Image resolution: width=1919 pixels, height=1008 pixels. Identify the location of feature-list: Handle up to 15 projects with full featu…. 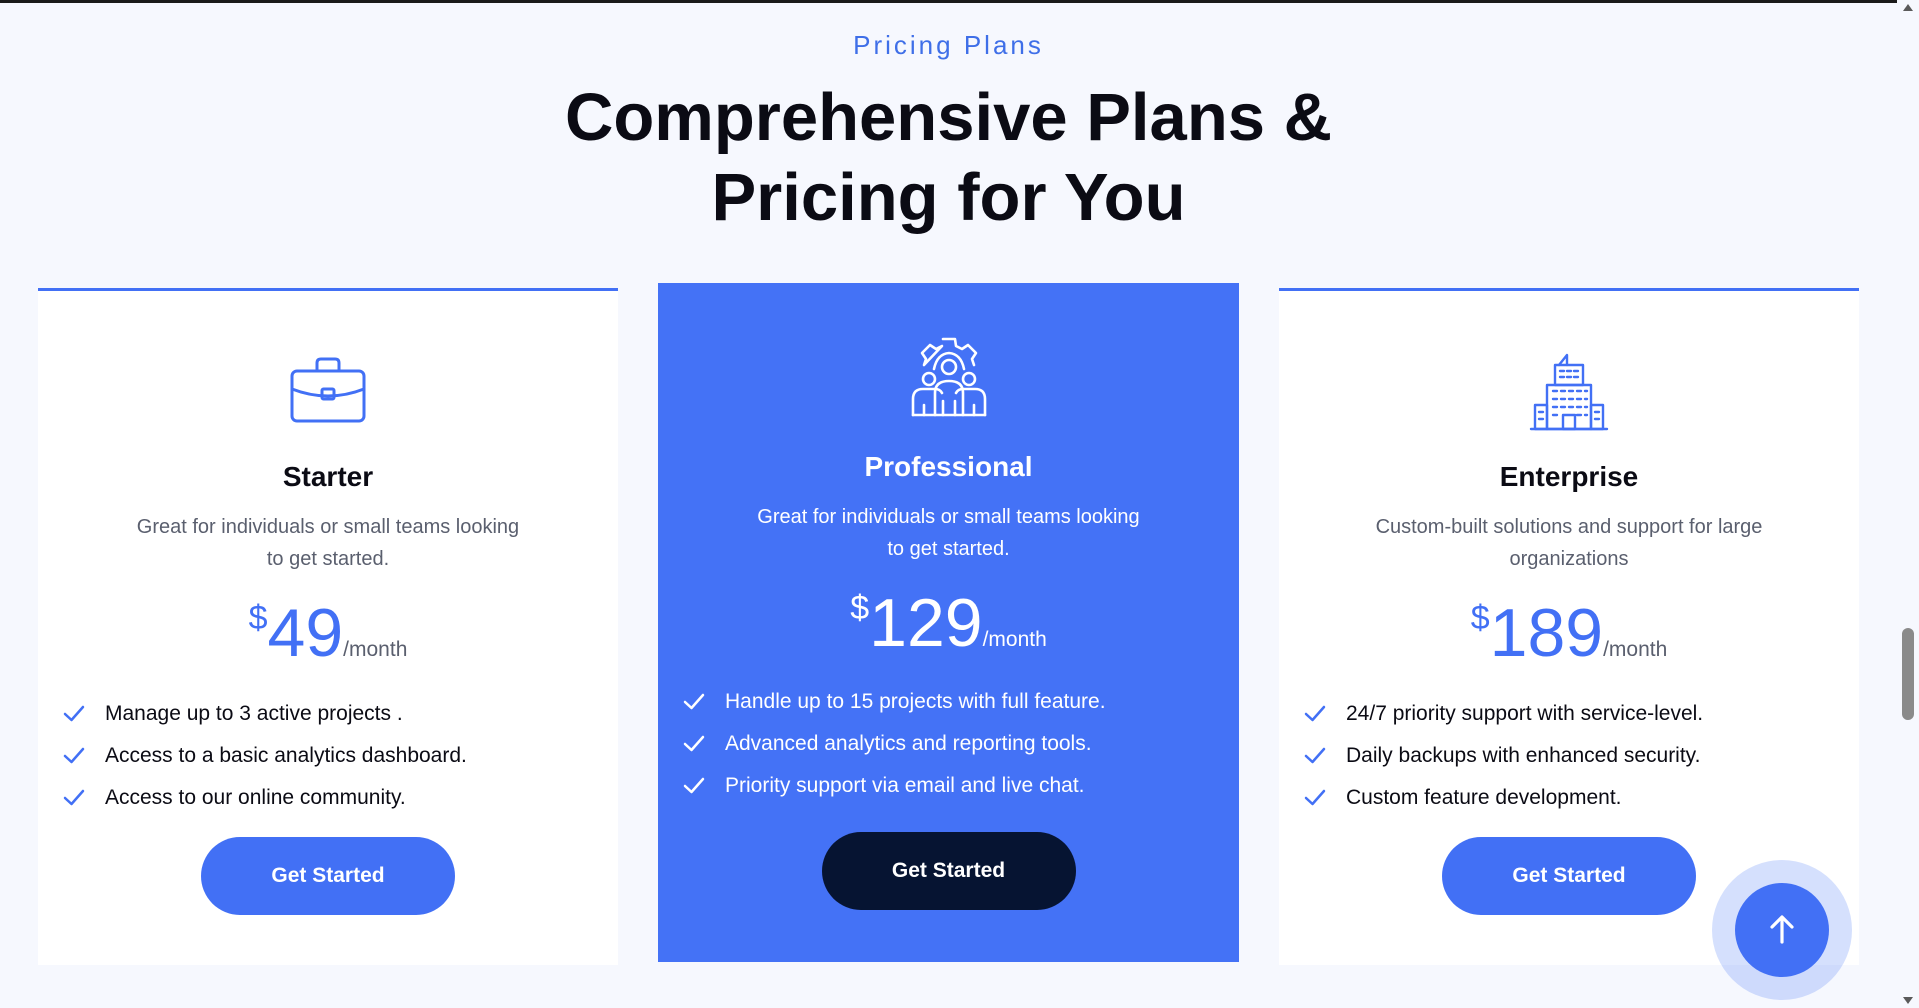
(951, 744).